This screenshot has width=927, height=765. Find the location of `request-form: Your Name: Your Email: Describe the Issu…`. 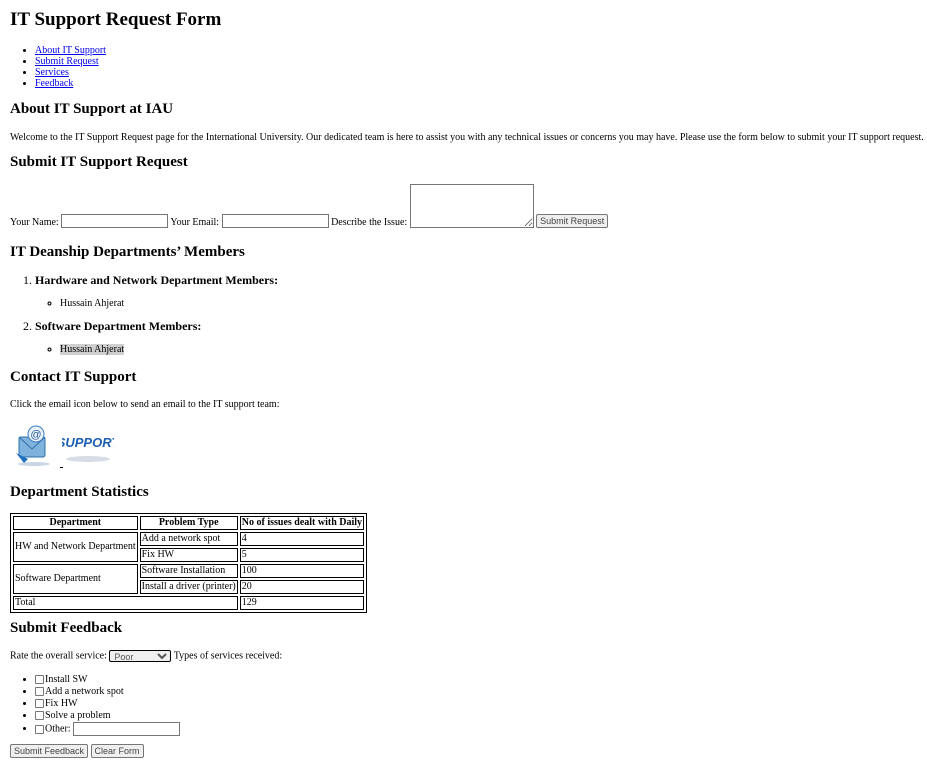

request-form: Your Name: Your Email: Describe the Issu… is located at coordinates (309, 206).